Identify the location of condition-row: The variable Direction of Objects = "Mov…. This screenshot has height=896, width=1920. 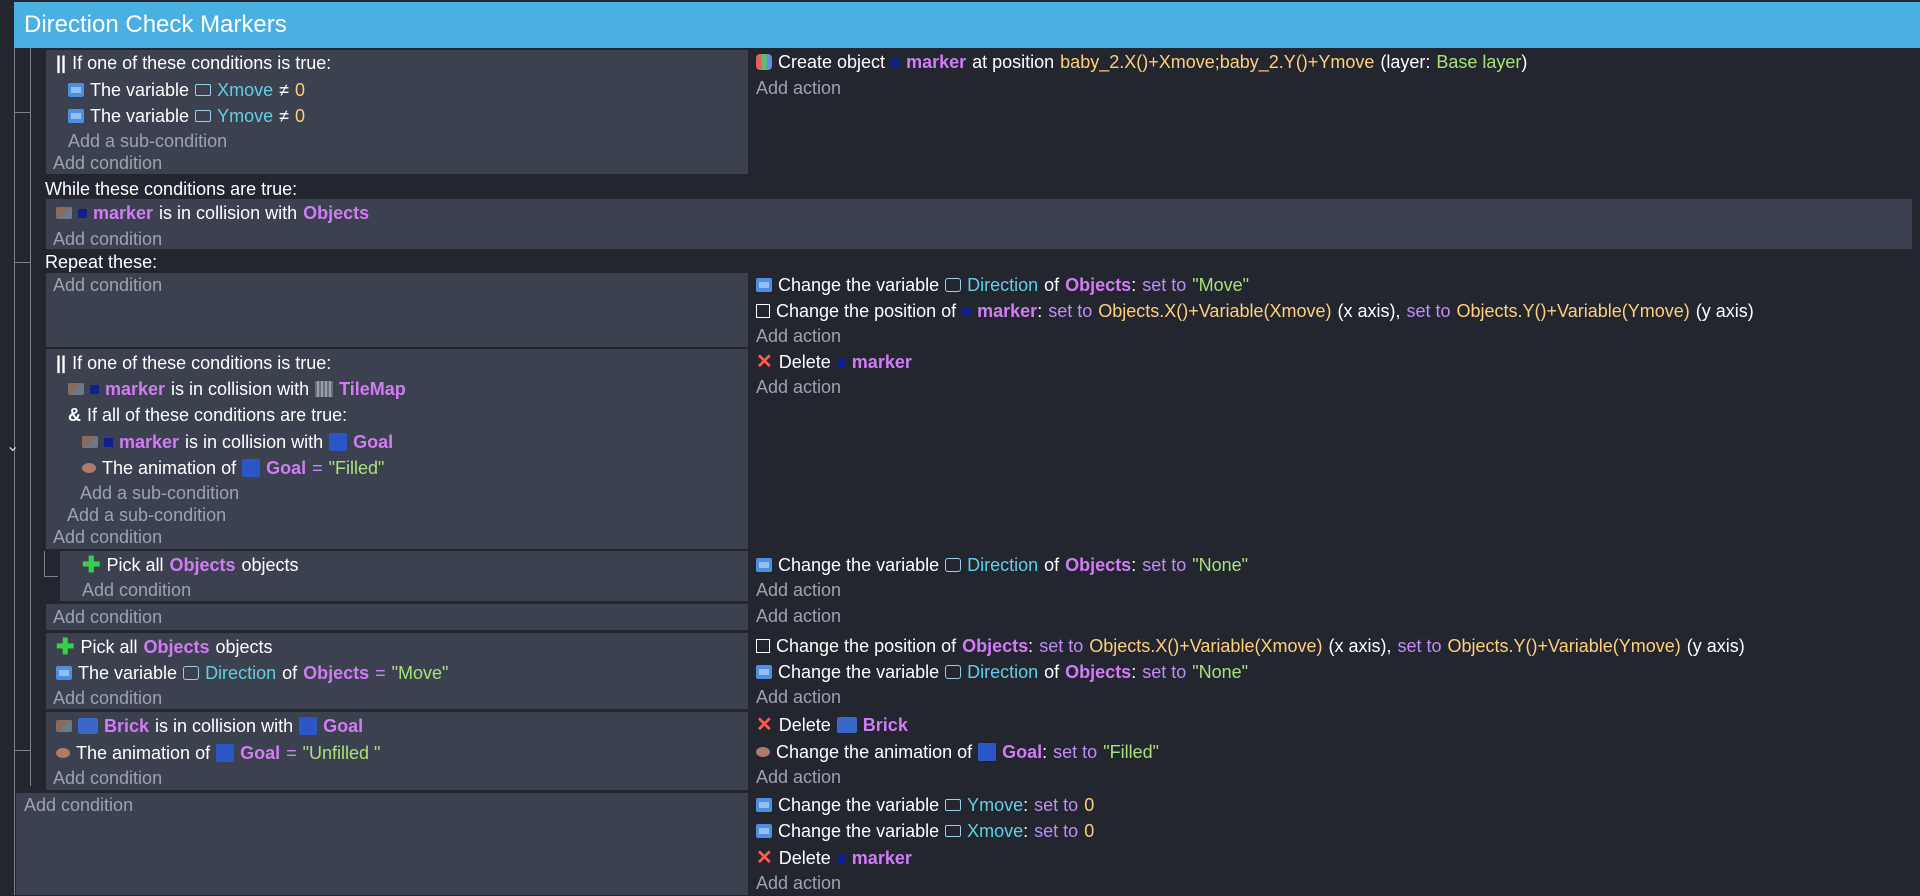
(252, 673).